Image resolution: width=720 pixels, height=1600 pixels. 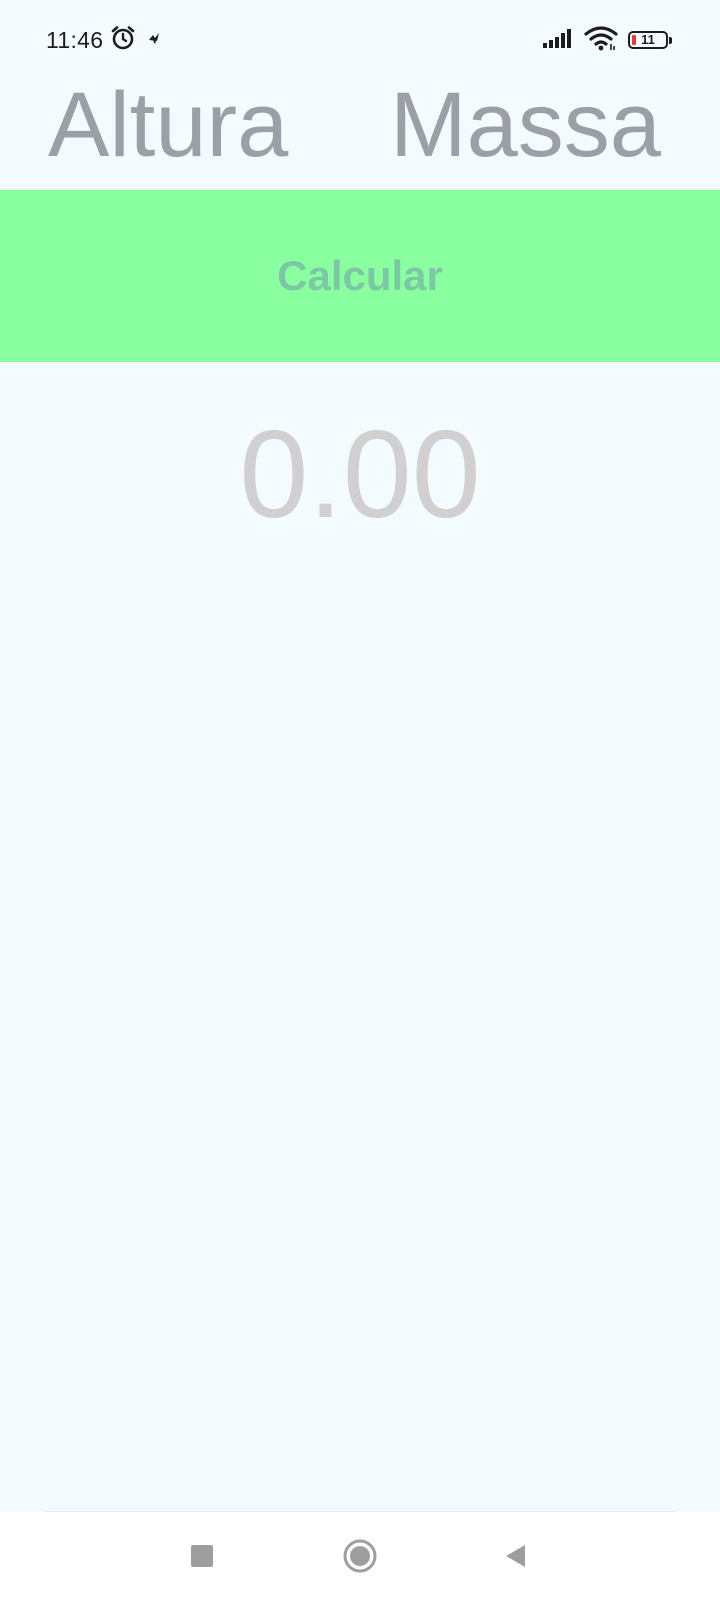 I want to click on battery-level: 11, so click(x=648, y=39).